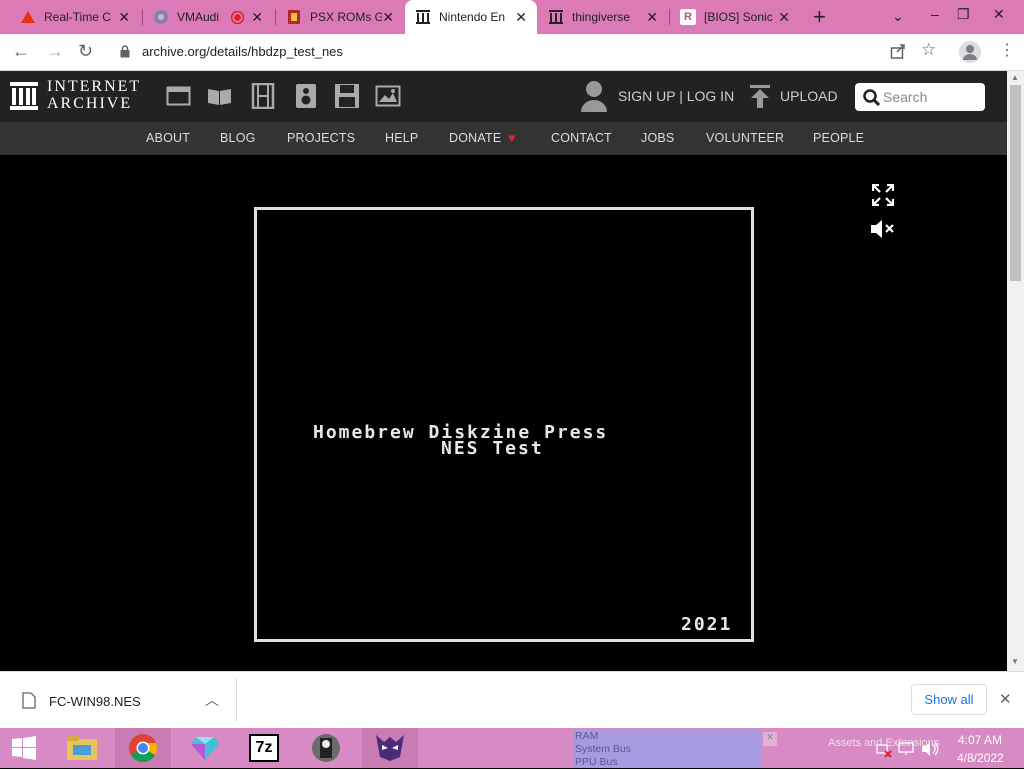 This screenshot has width=1024, height=769. Describe the element at coordinates (819, 17) in the screenshot. I see `new-tab-button: +` at that location.